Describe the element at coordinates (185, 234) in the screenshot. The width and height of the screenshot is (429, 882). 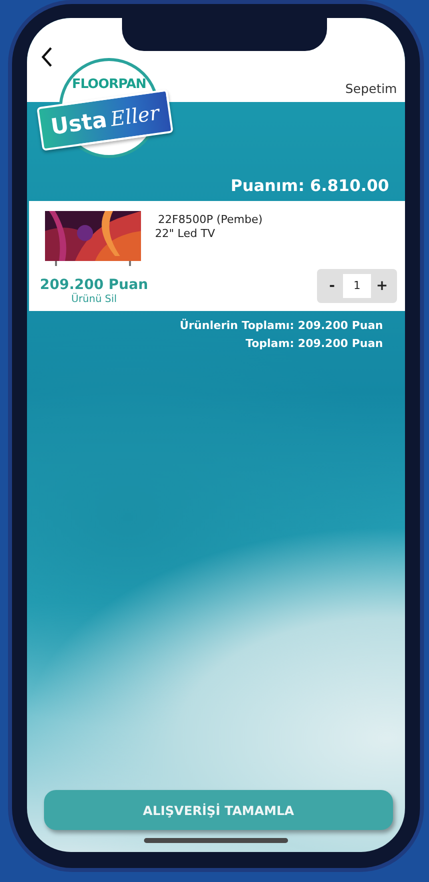
I see `product-name: 22" Led TV` at that location.